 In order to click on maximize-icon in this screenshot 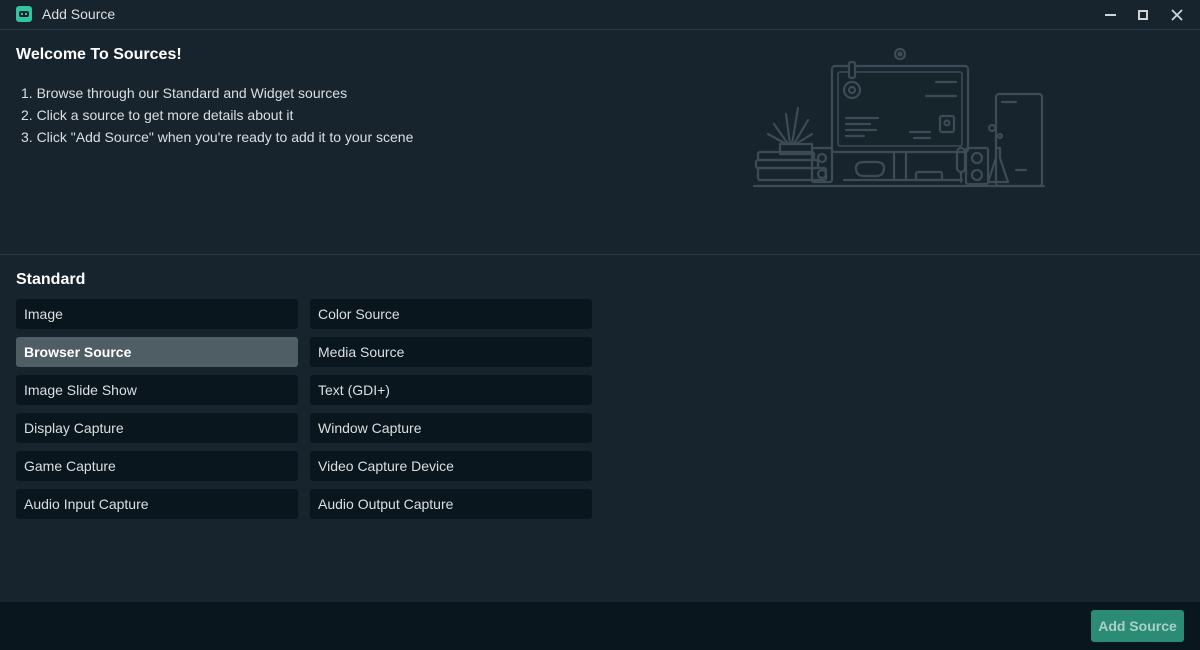, I will do `click(1143, 14)`.